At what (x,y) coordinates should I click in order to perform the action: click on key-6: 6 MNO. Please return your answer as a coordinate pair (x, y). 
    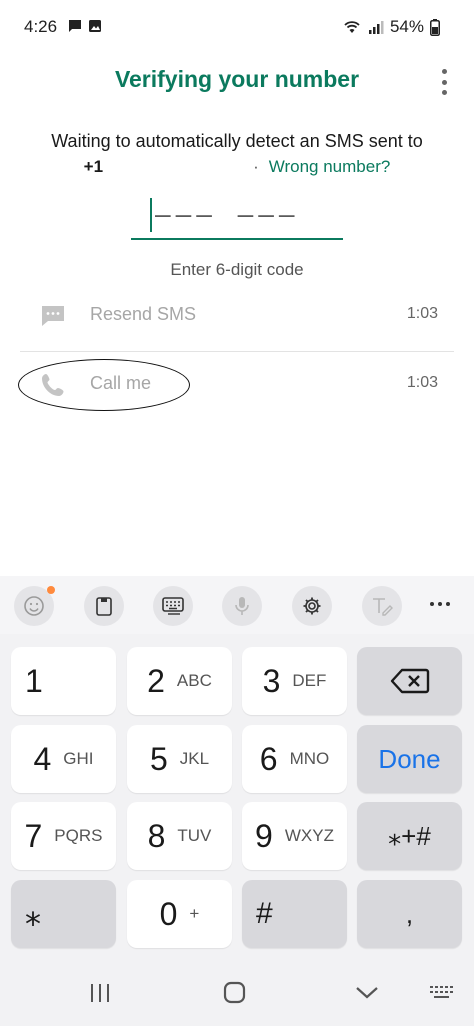
    Looking at the image, I should click on (294, 759).